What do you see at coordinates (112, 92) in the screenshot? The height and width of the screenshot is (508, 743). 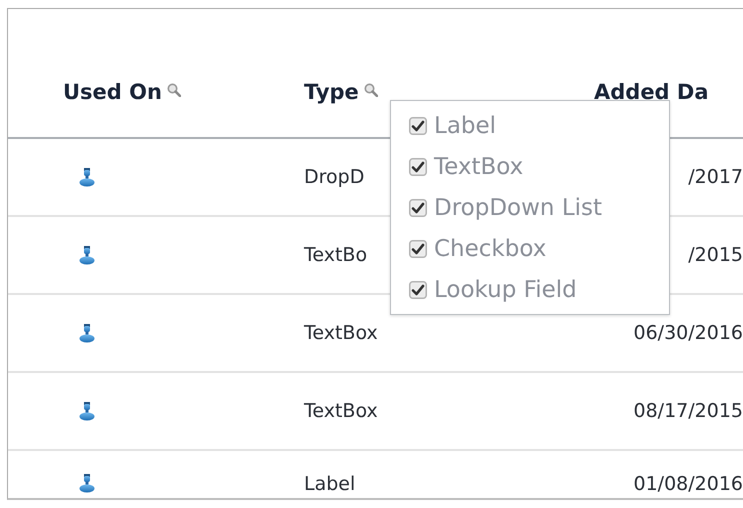 I see `column-header: Used On` at bounding box center [112, 92].